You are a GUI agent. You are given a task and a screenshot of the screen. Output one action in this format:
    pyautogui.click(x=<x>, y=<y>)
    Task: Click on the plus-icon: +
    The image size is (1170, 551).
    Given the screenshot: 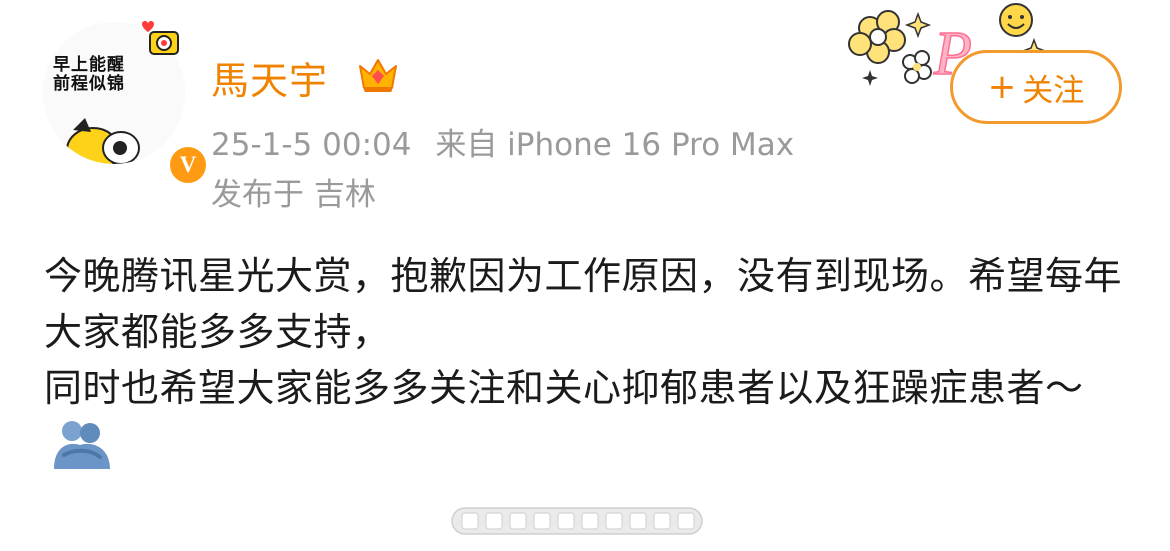 What is the action you would take?
    pyautogui.click(x=1002, y=87)
    